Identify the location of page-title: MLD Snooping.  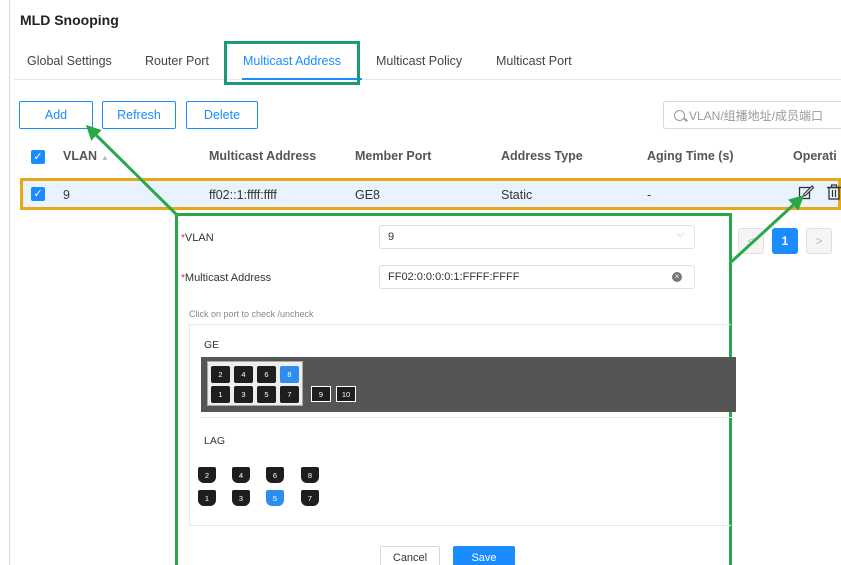
(69, 20).